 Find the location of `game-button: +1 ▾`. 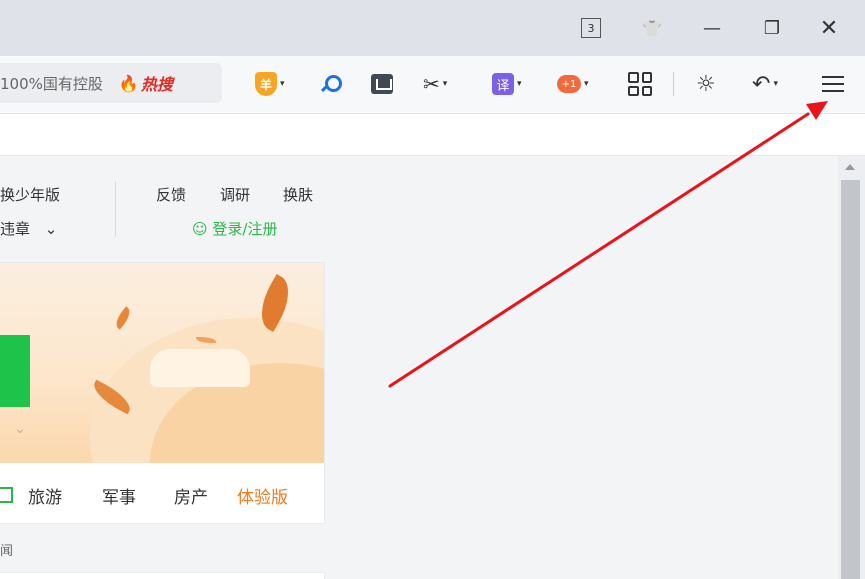

game-button: +1 ▾ is located at coordinates (573, 84).